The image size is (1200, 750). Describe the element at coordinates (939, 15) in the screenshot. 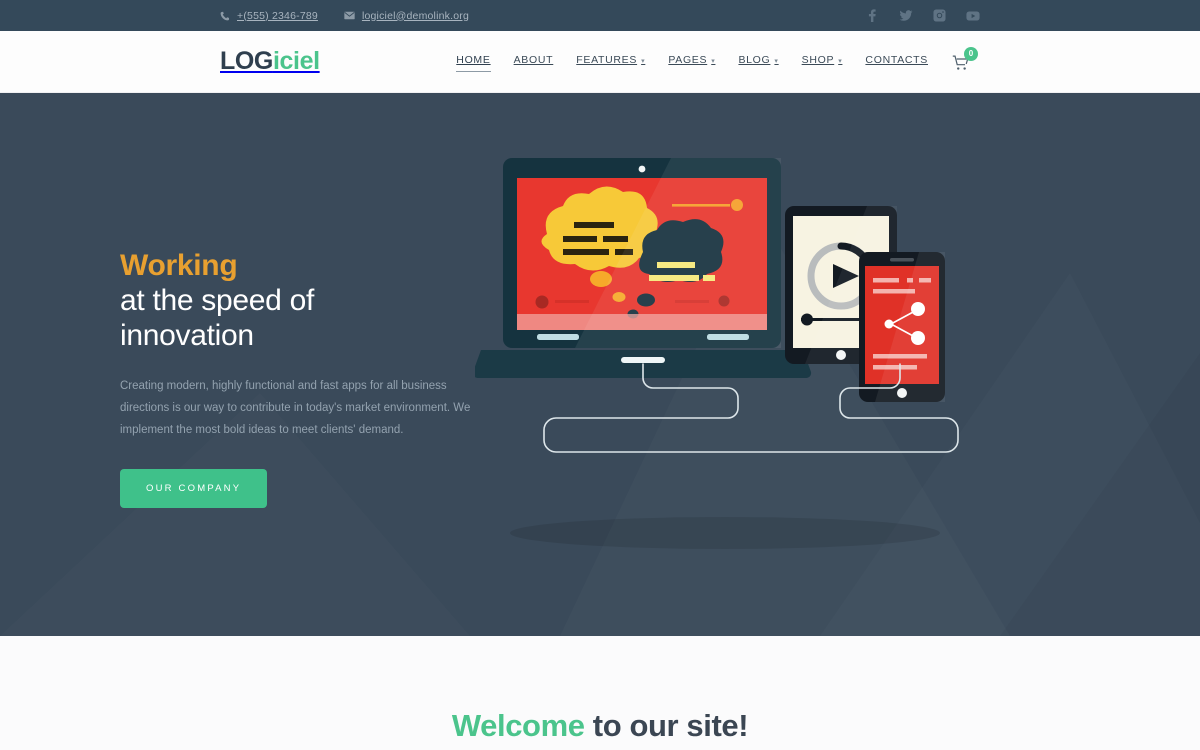

I see `instagram-icon` at that location.